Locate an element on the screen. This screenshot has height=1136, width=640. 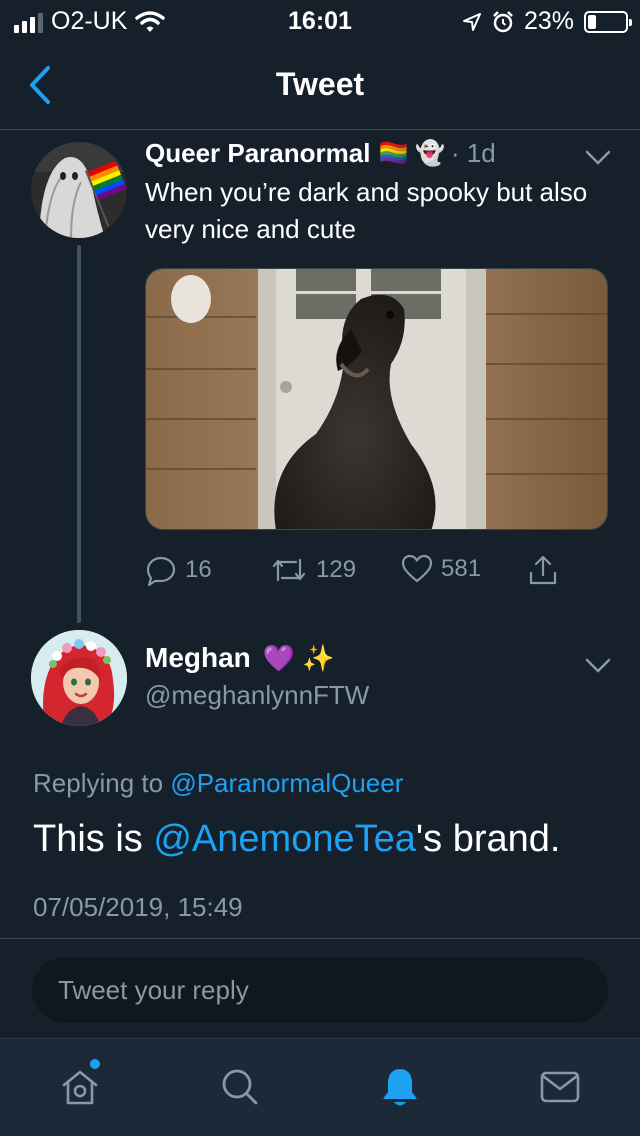
home-icon is located at coordinates (80, 1087).